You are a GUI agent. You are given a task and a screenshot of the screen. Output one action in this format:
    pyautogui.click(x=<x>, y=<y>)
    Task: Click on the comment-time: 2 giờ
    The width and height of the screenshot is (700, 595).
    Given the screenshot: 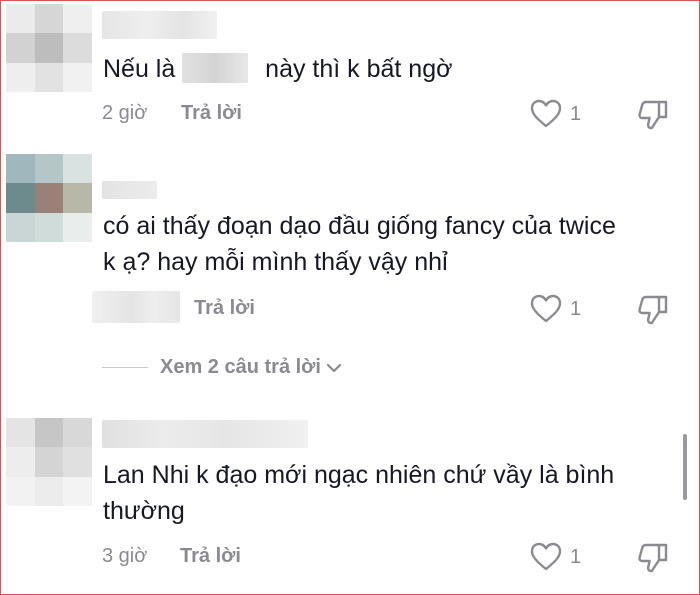 What is the action you would take?
    pyautogui.click(x=125, y=113)
    